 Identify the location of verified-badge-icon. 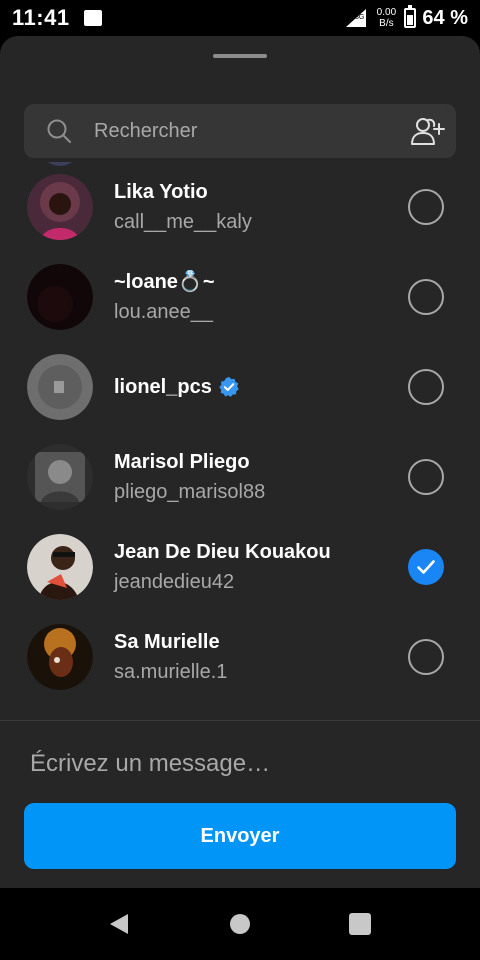
(229, 386).